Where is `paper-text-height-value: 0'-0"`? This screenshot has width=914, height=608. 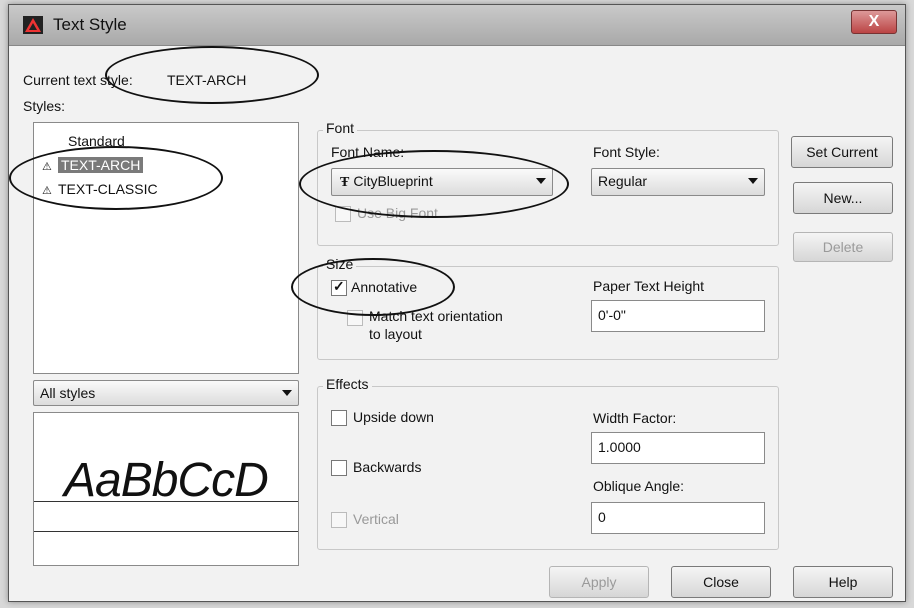
paper-text-height-value: 0'-0" is located at coordinates (612, 315).